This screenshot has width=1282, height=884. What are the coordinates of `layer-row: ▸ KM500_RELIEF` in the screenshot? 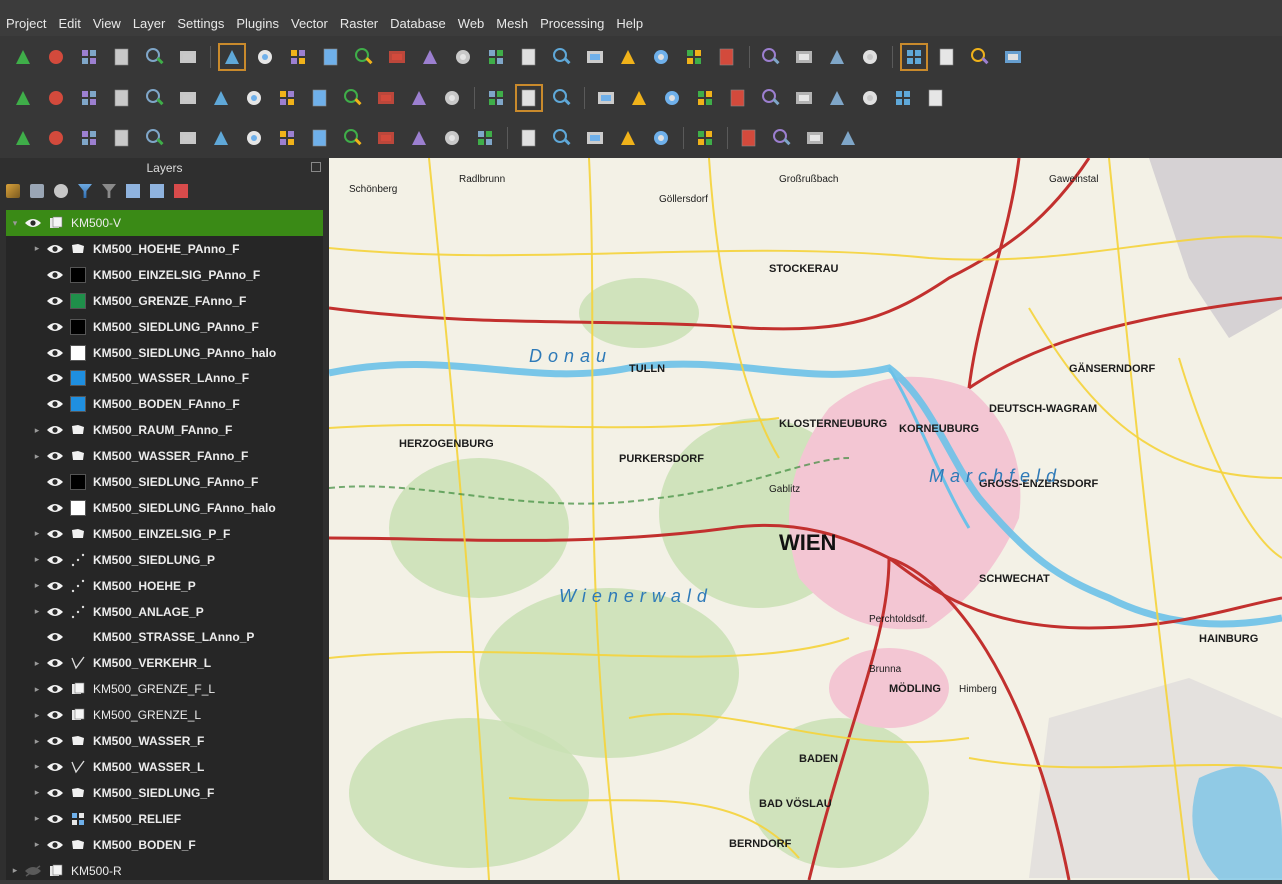 It's located at (164, 819).